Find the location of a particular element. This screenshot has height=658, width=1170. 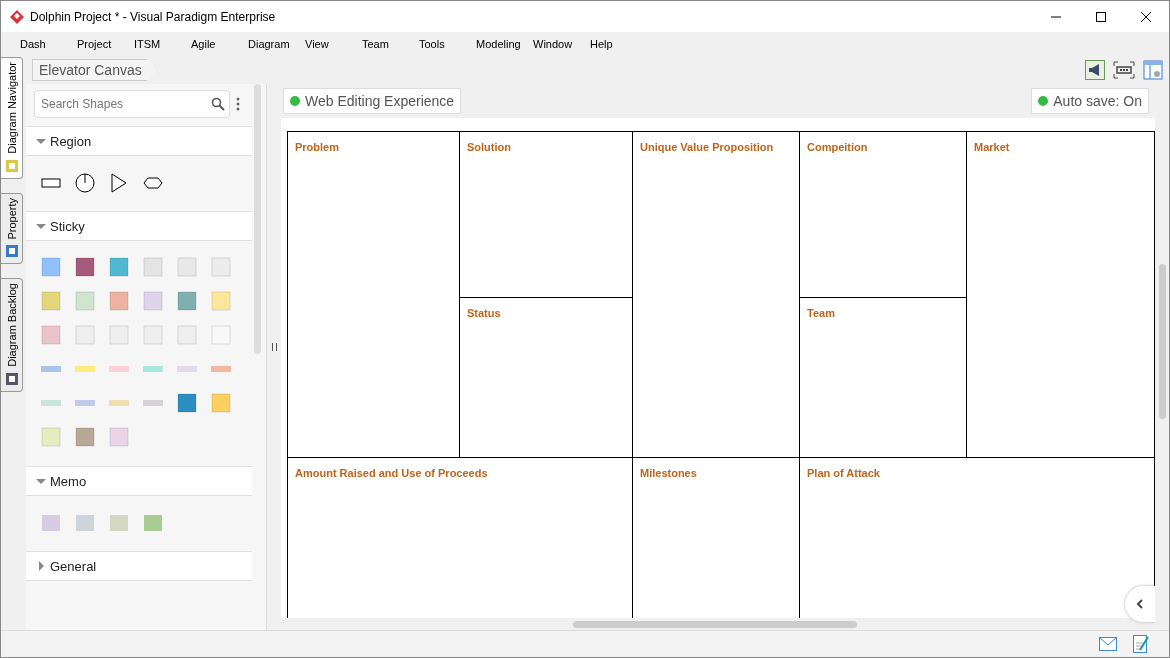

search-field: Search Shapes is located at coordinates (132, 104).